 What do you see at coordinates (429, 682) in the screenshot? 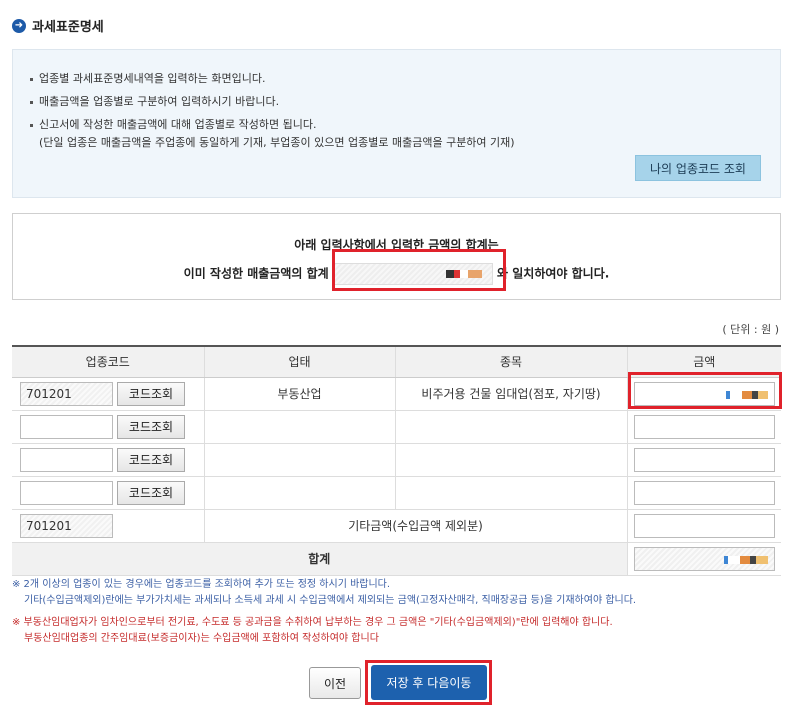
I see `save-and-next-button: 저장 후 다음이동` at bounding box center [429, 682].